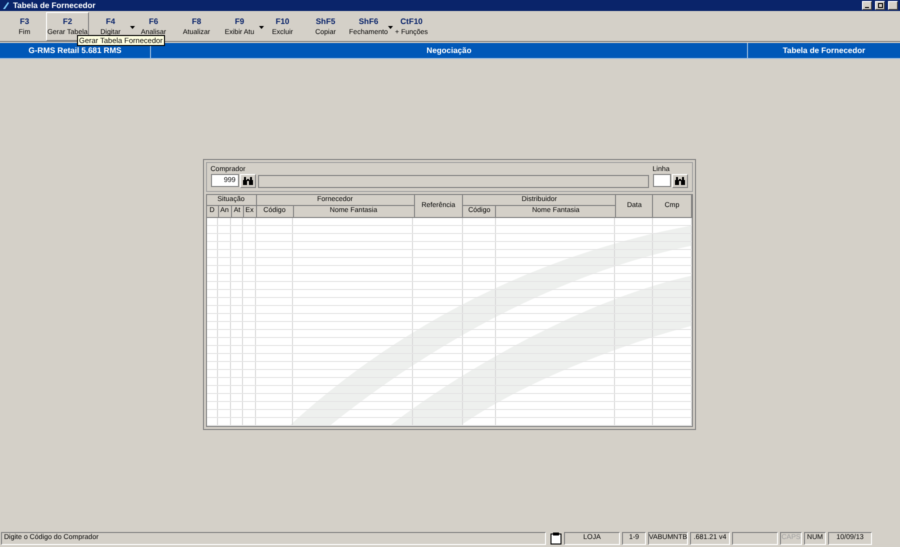 The height and width of the screenshot is (547, 900). I want to click on linha-field, so click(661, 180).